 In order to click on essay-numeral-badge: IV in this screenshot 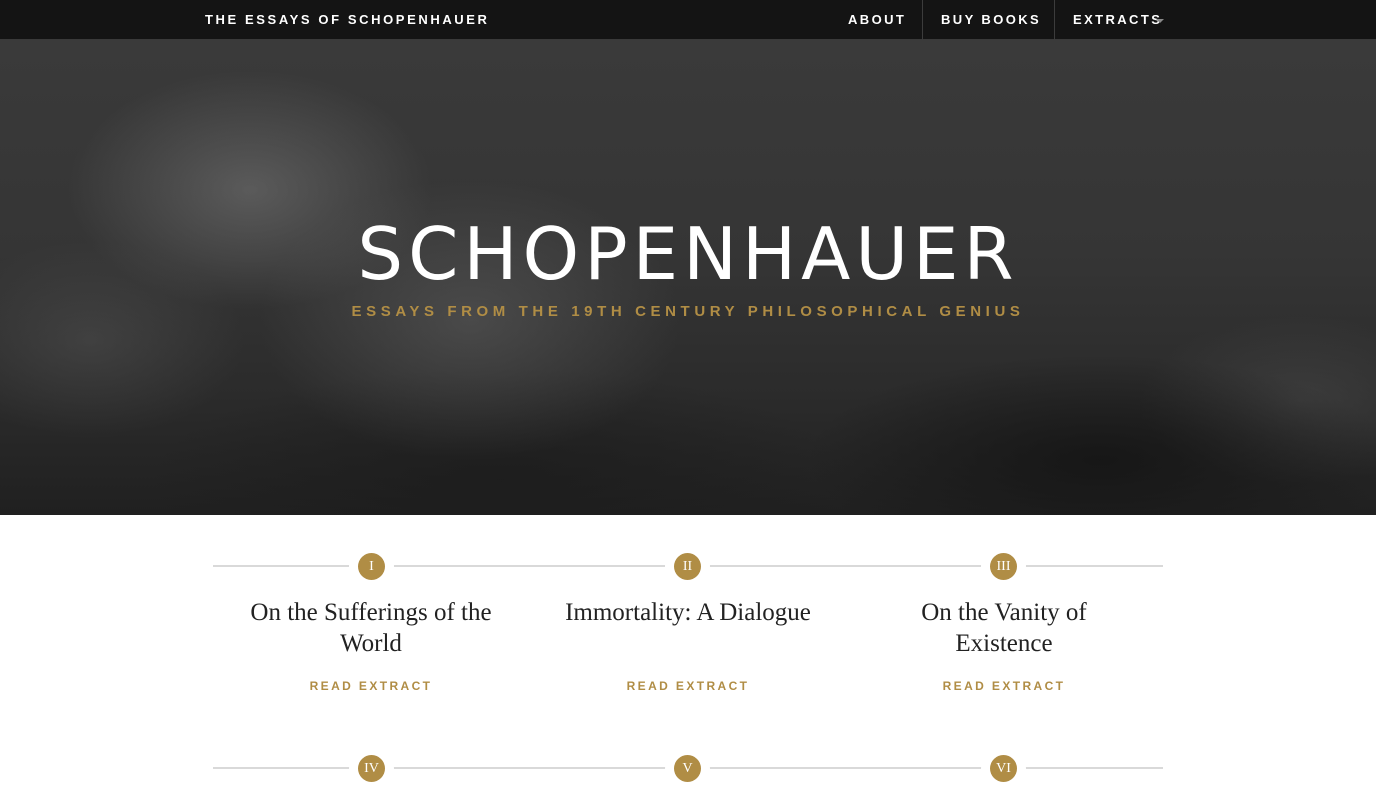, I will do `click(371, 768)`.